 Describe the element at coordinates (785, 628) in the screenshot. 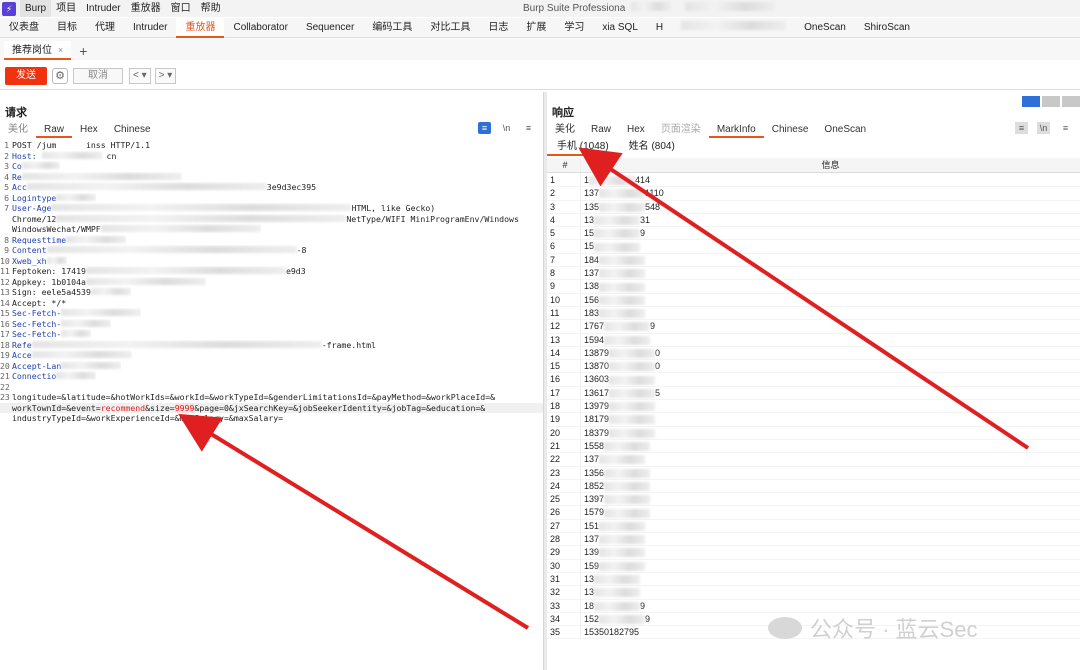

I see `wechat-icon` at that location.